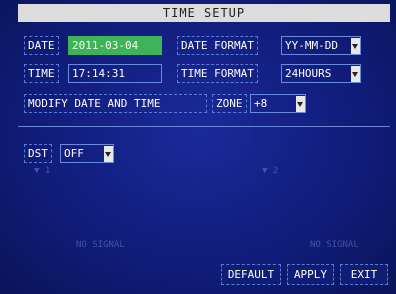  Describe the element at coordinates (42, 171) in the screenshot. I see `channel-1-marker: ▼ 1` at that location.